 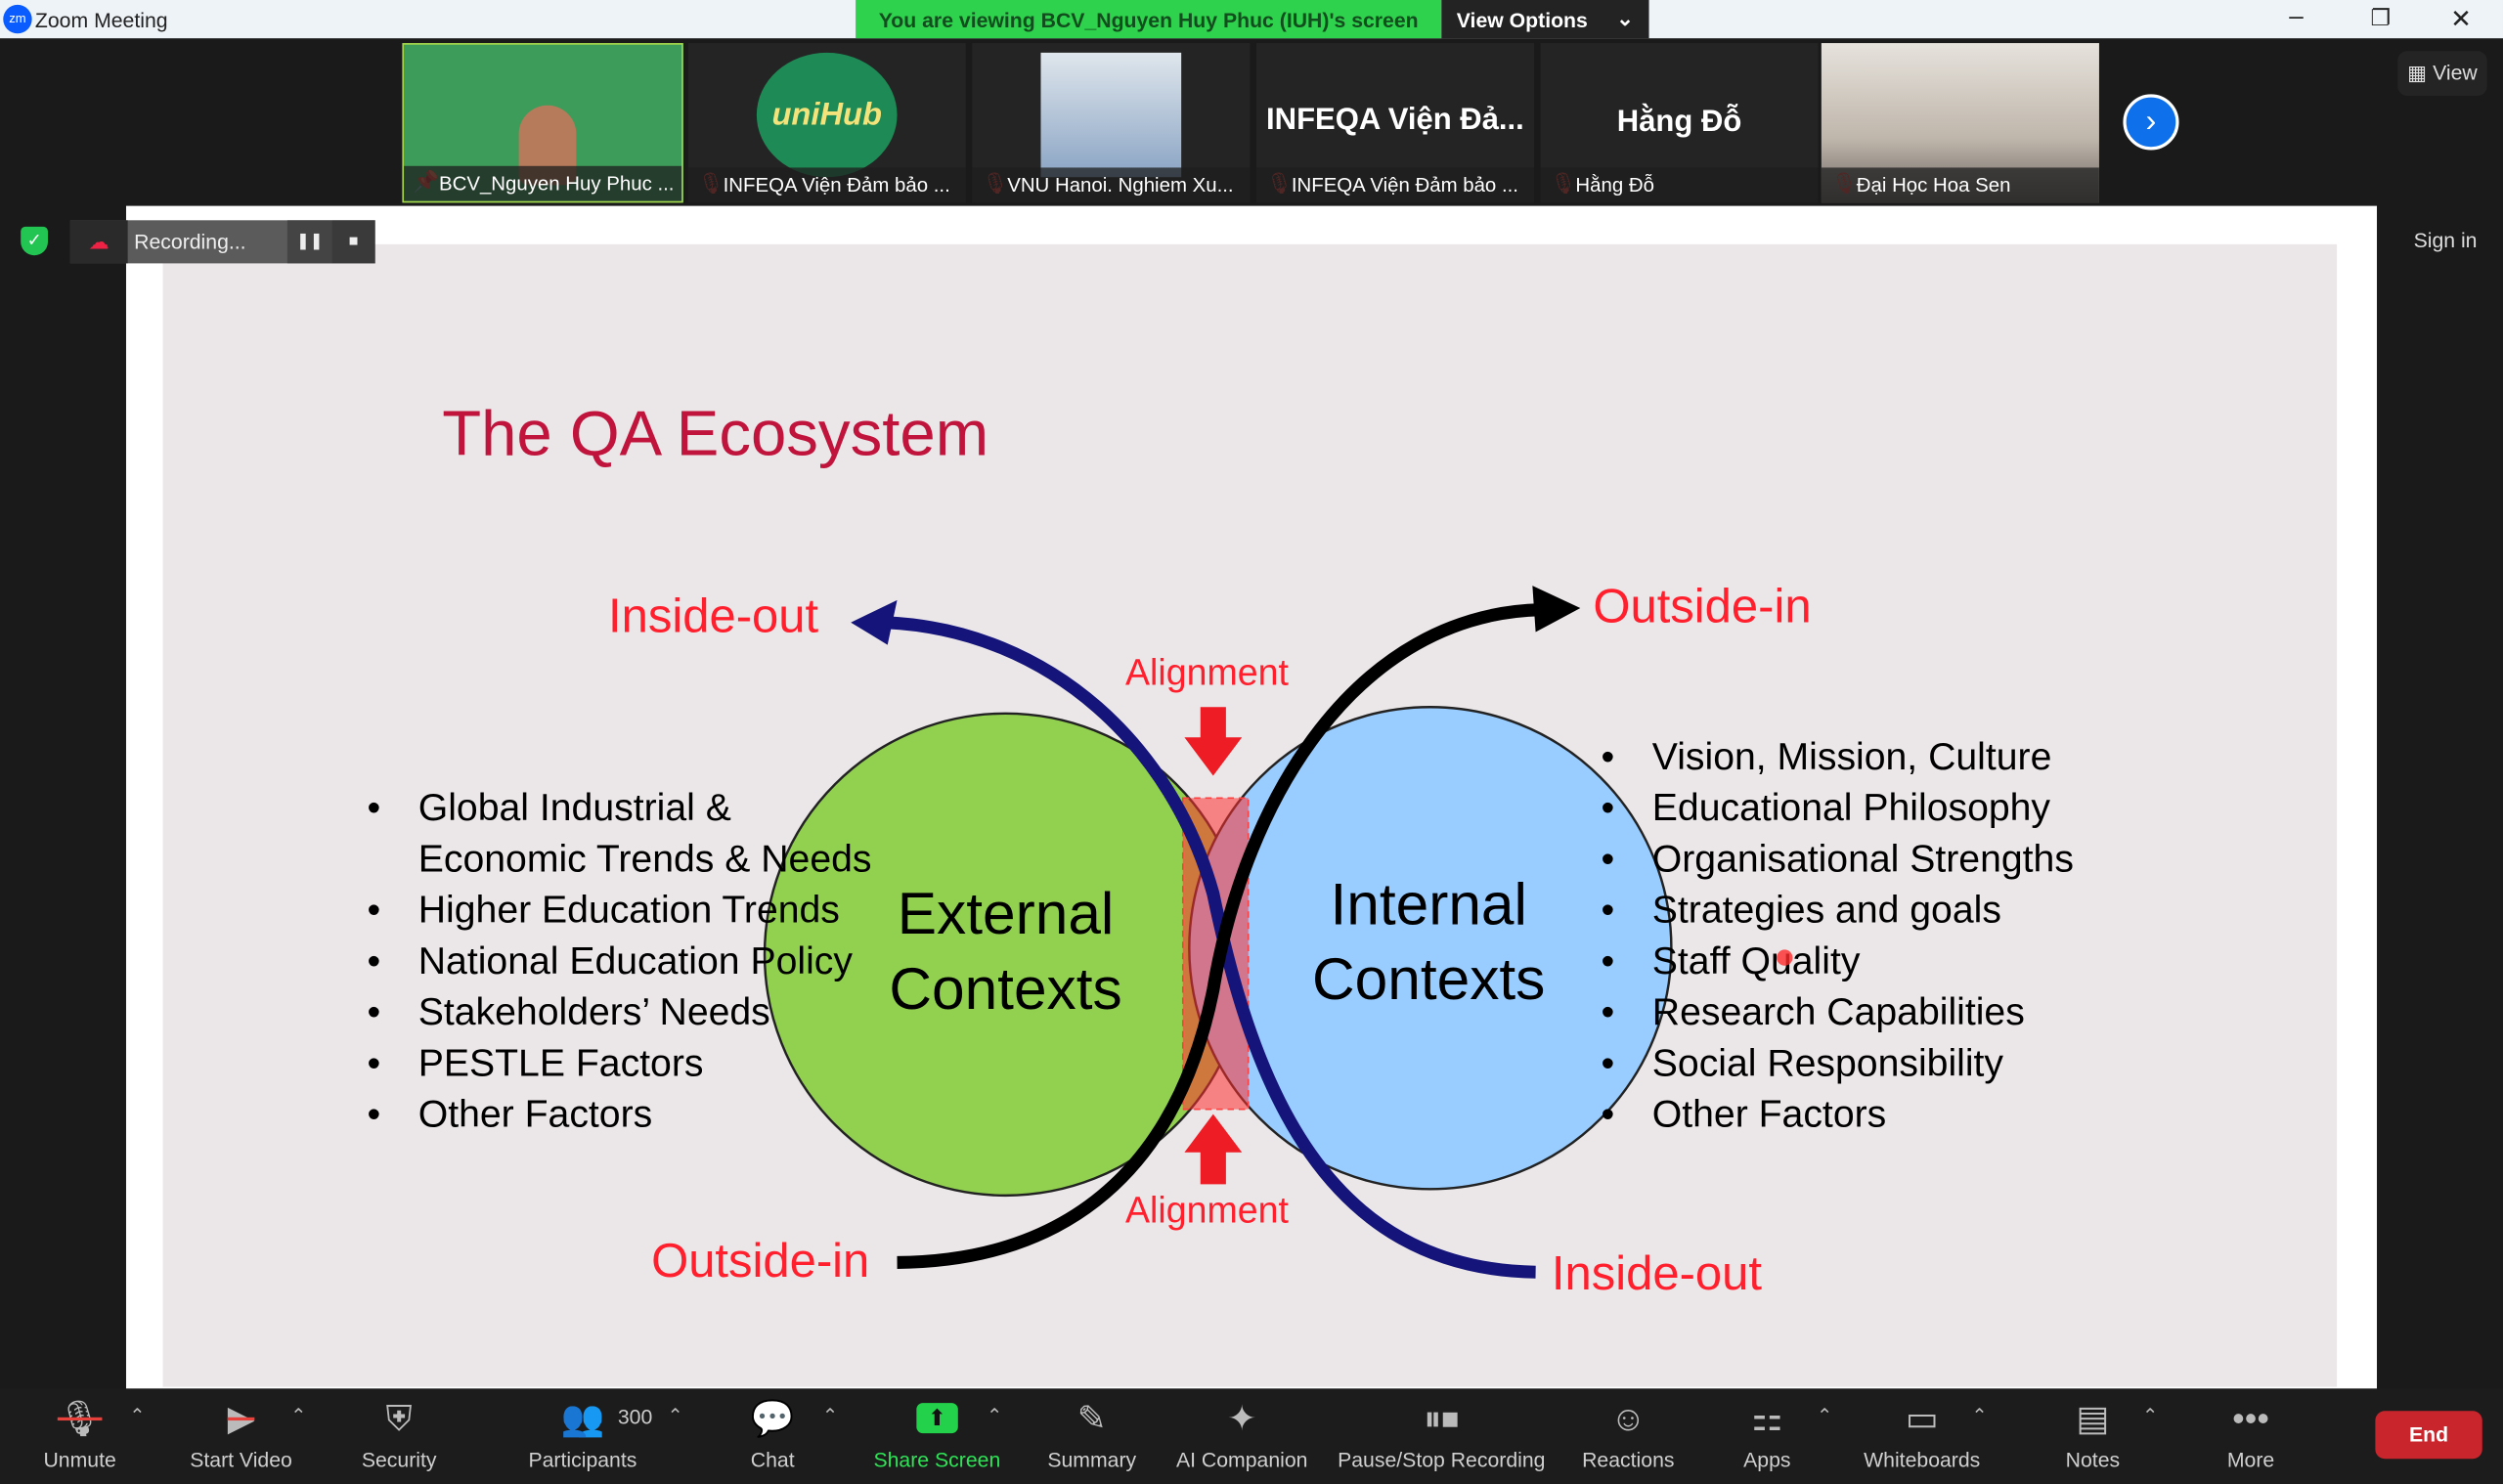 What do you see at coordinates (1679, 123) in the screenshot?
I see `participant-tile: Hằng Đỗ 🎙 Hằng Đỗ` at bounding box center [1679, 123].